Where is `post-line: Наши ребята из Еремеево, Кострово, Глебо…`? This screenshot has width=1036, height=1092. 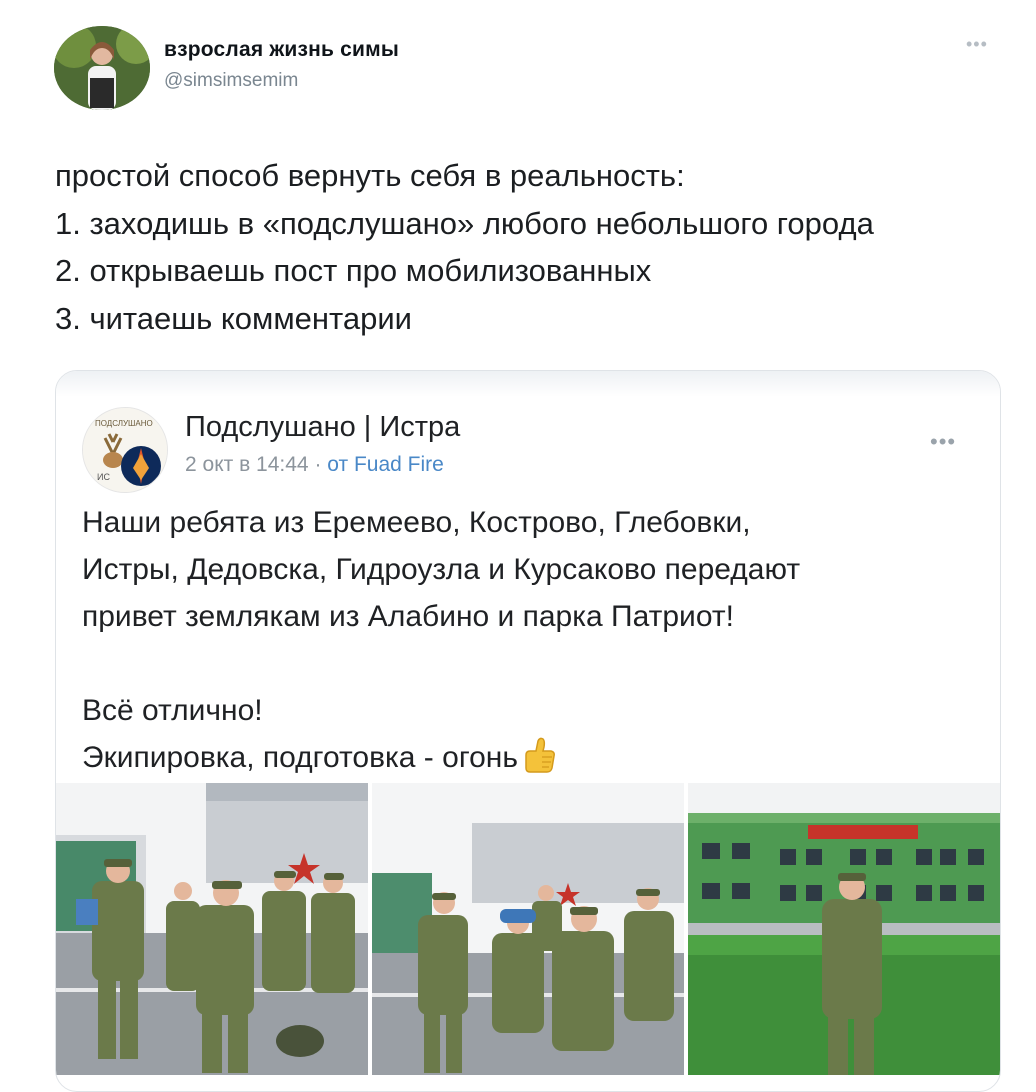
post-line: Наши ребята из Еремеево, Кострово, Глебо… is located at coordinates (416, 522).